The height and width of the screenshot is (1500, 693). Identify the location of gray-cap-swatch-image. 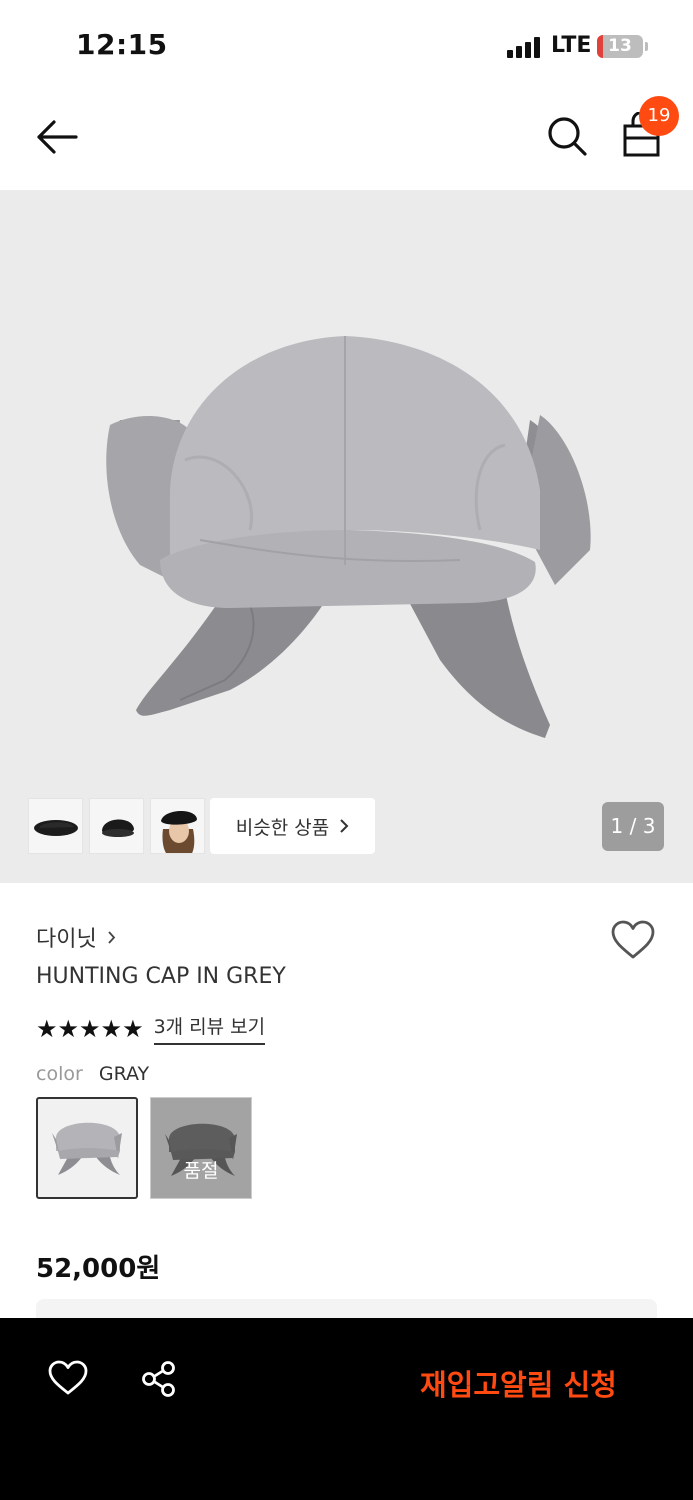
(87, 1148).